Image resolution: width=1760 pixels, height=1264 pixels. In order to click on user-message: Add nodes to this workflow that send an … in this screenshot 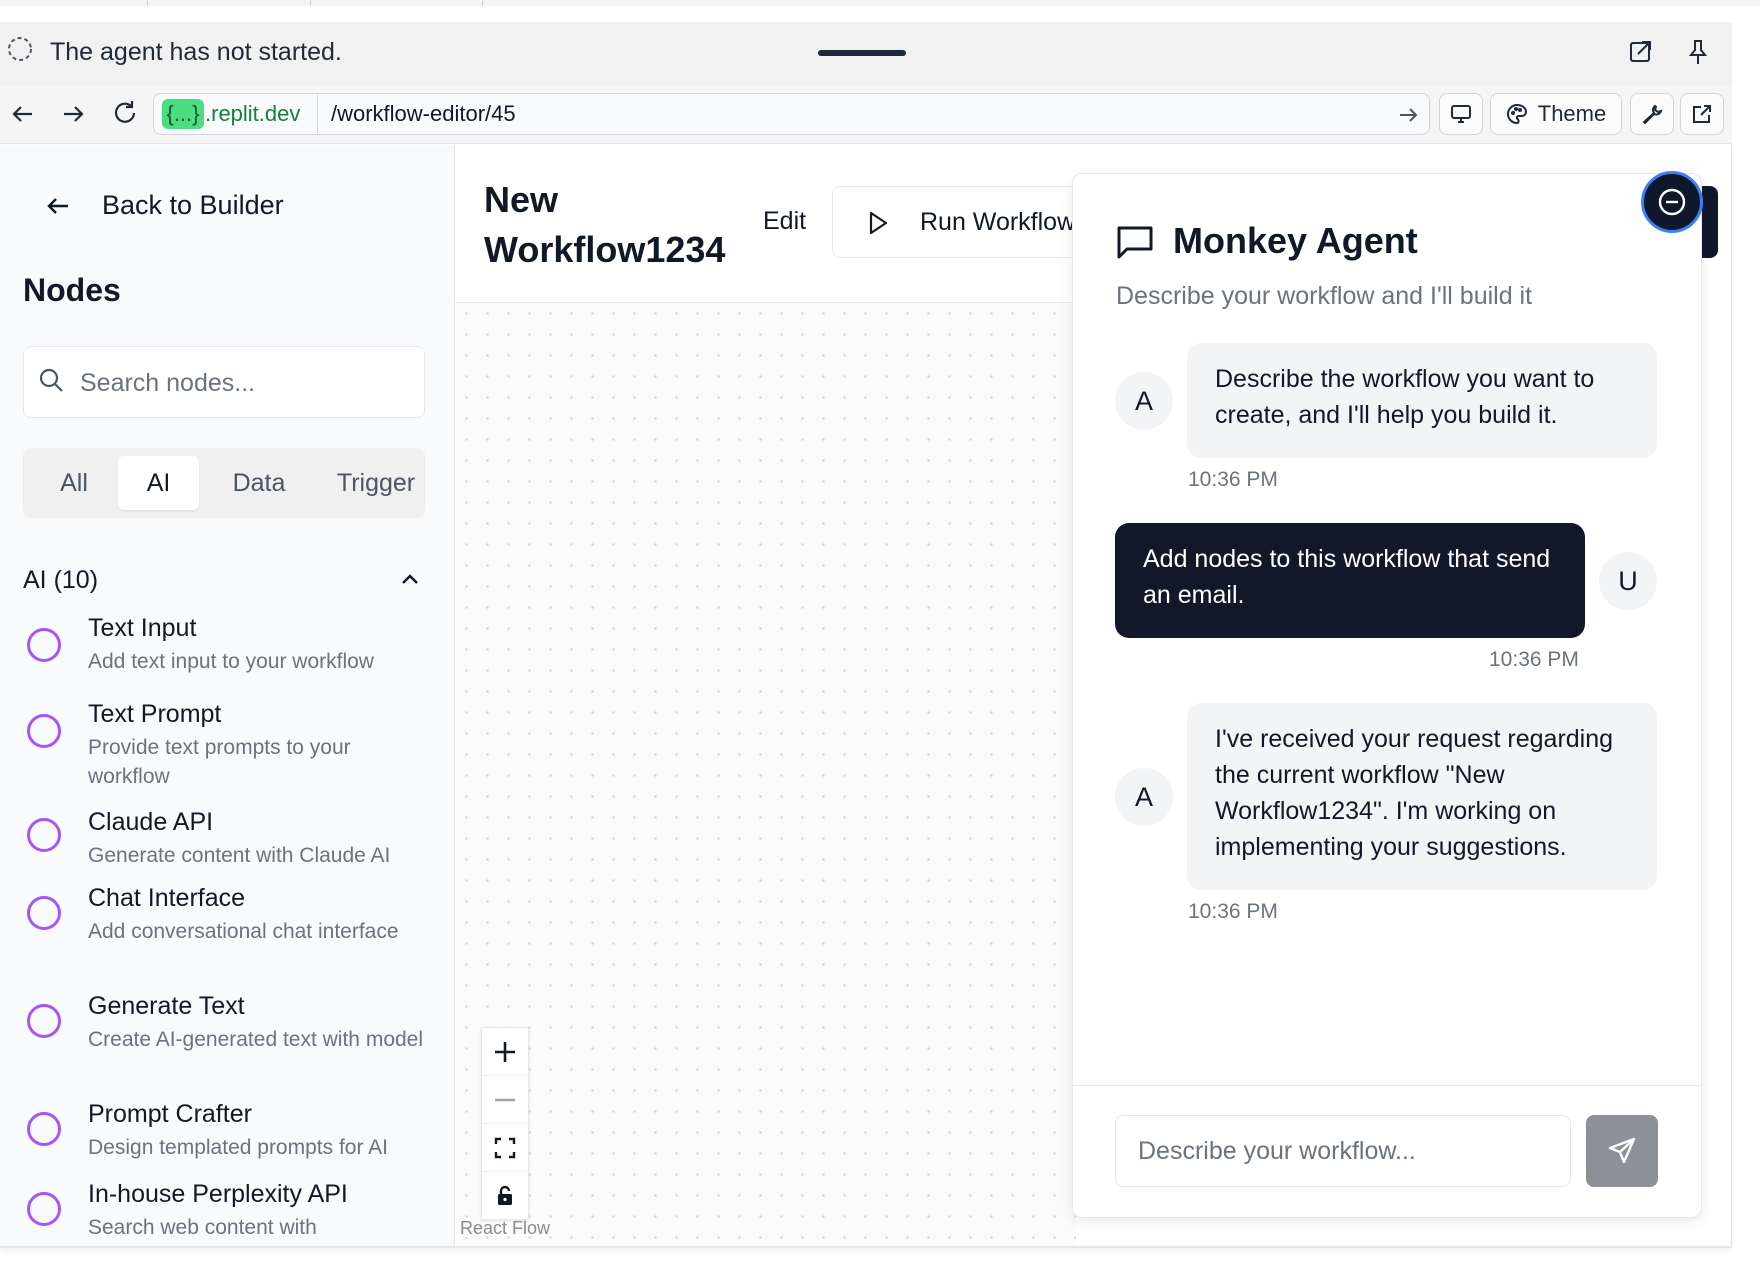, I will do `click(1350, 580)`.